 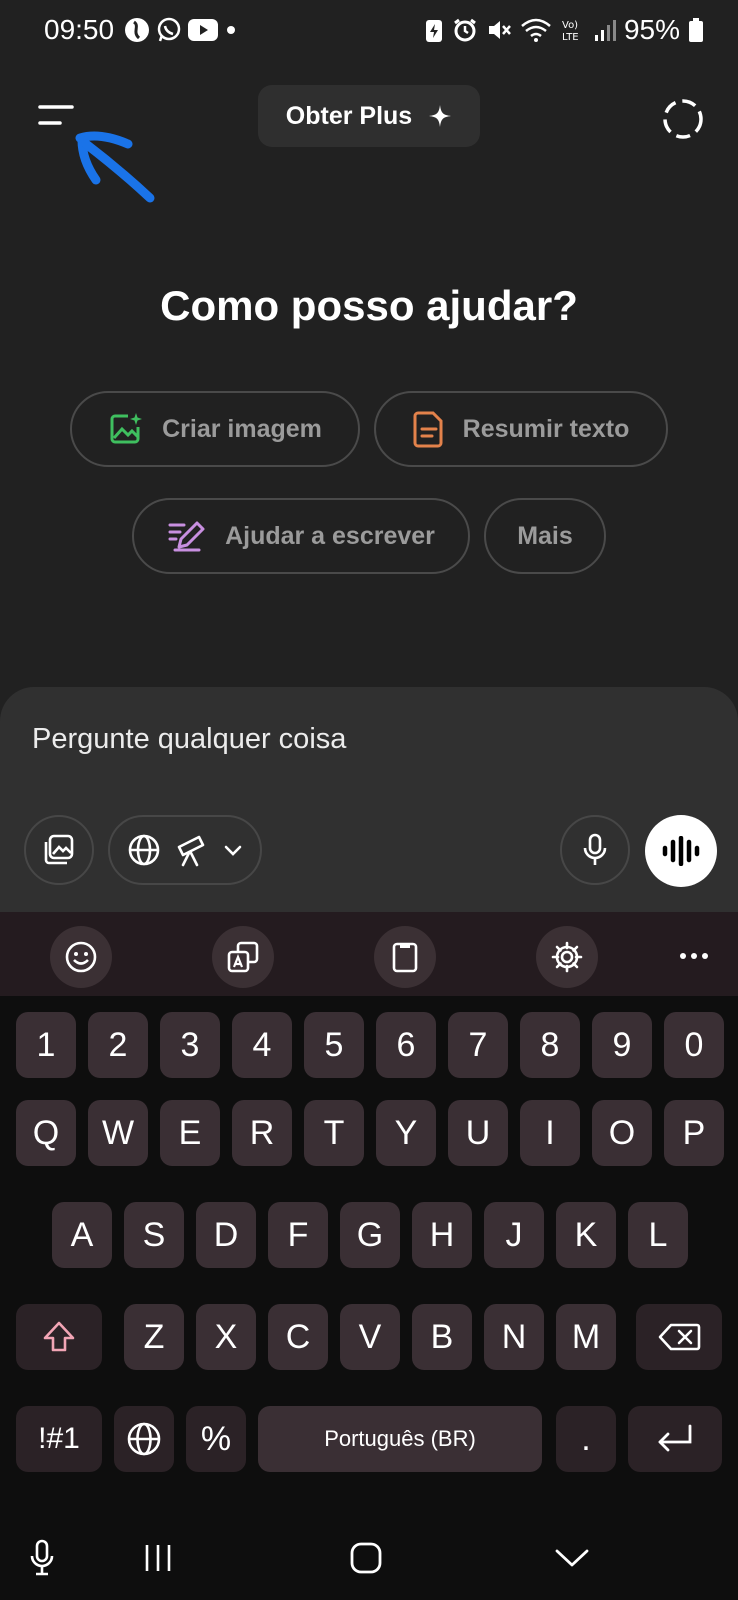 What do you see at coordinates (681, 851) in the screenshot?
I see `voice-mode-button` at bounding box center [681, 851].